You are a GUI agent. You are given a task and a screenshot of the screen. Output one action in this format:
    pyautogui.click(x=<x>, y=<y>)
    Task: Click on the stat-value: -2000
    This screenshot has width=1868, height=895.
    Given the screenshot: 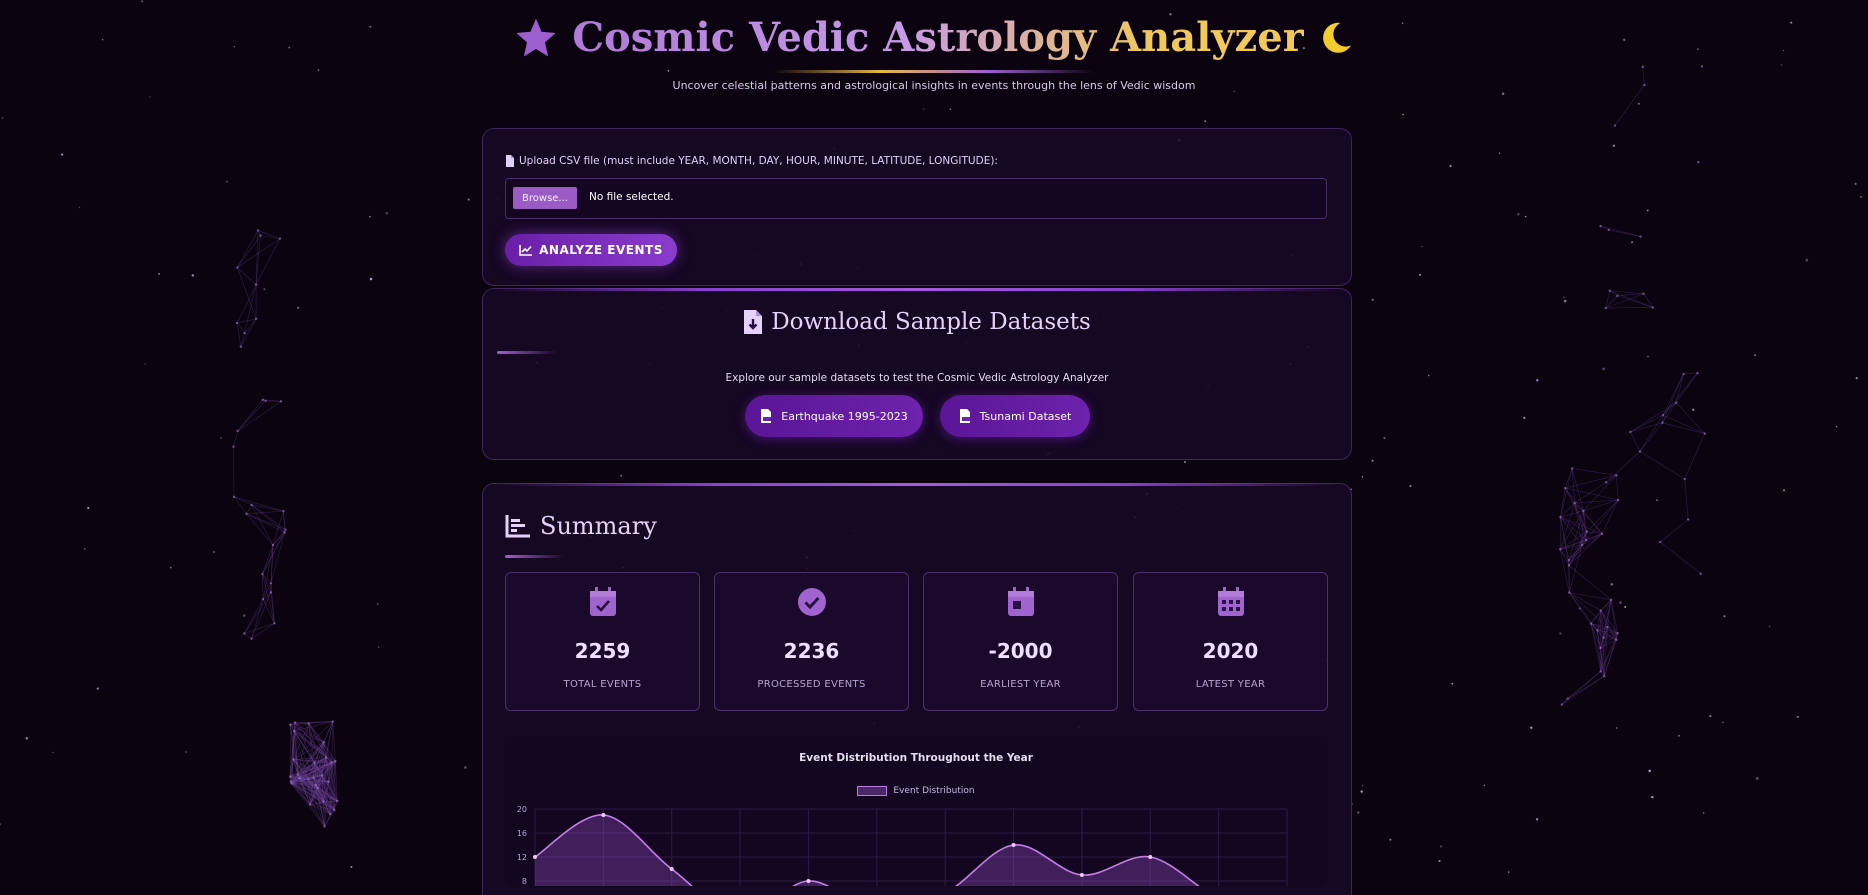 What is the action you would take?
    pyautogui.click(x=1020, y=651)
    